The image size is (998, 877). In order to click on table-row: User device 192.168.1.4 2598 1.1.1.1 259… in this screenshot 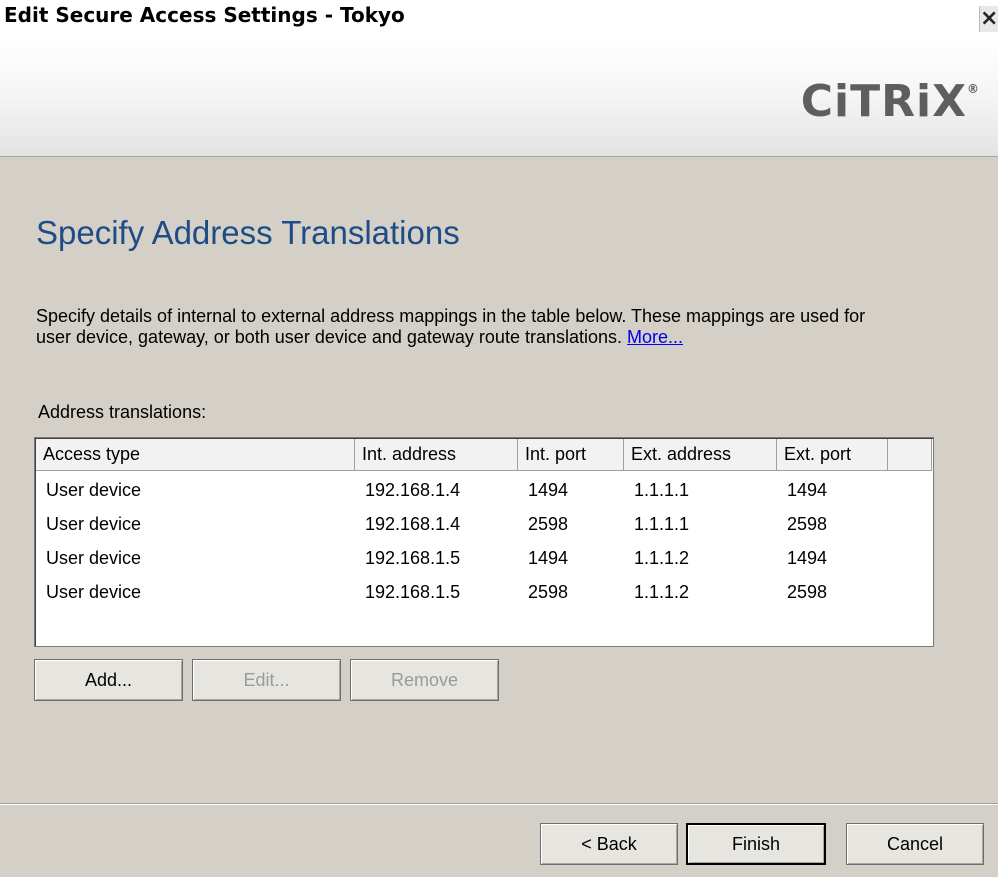, I will do `click(484, 524)`.